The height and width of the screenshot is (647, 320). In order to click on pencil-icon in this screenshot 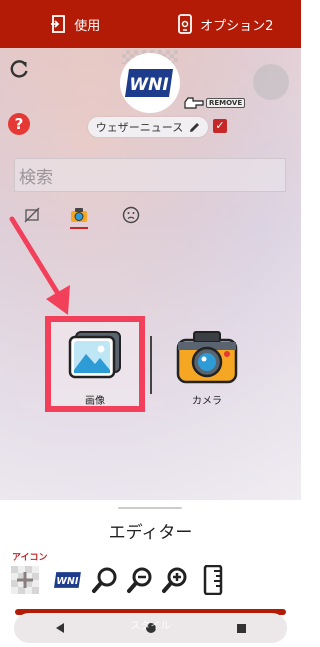, I will do `click(195, 127)`.